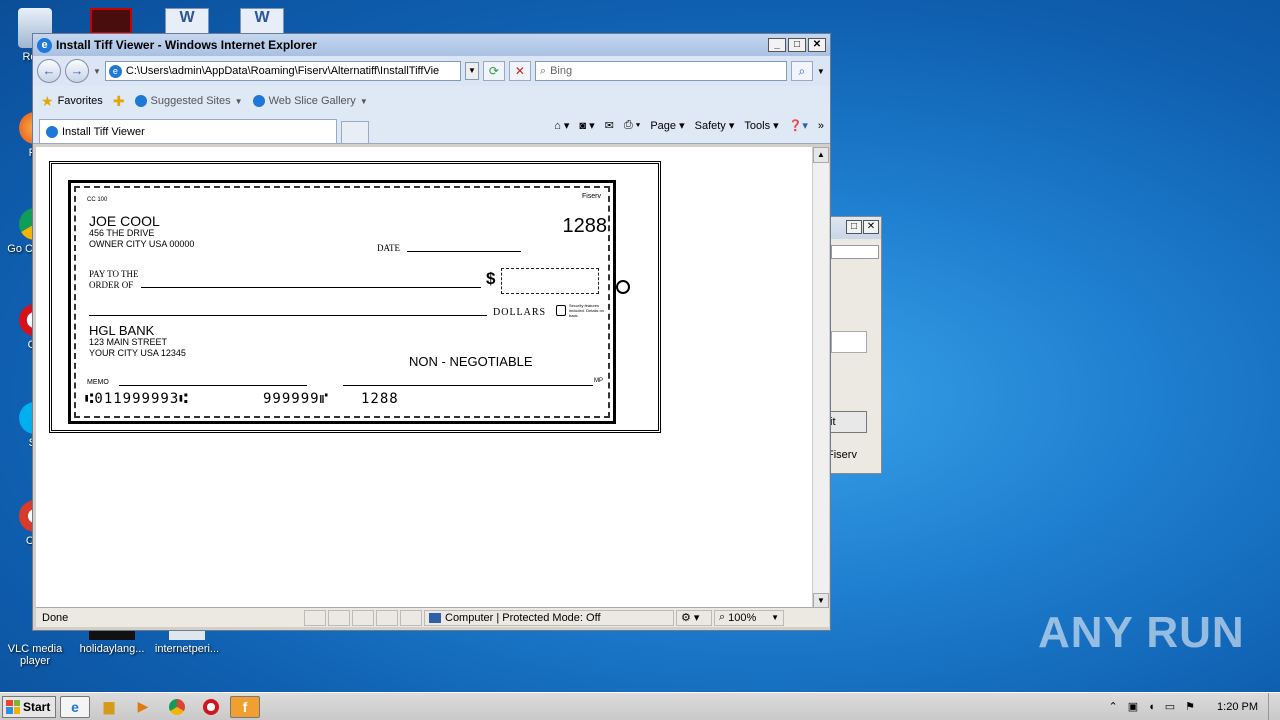 This screenshot has width=1280, height=720. Describe the element at coordinates (122, 233) in the screenshot. I see `owner-street: 456 THE DRIVE` at that location.